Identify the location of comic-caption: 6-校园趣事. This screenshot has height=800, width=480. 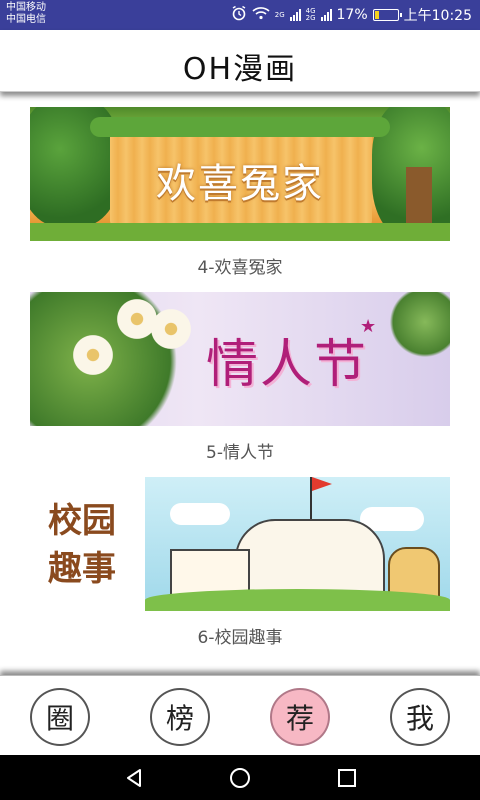
(240, 635).